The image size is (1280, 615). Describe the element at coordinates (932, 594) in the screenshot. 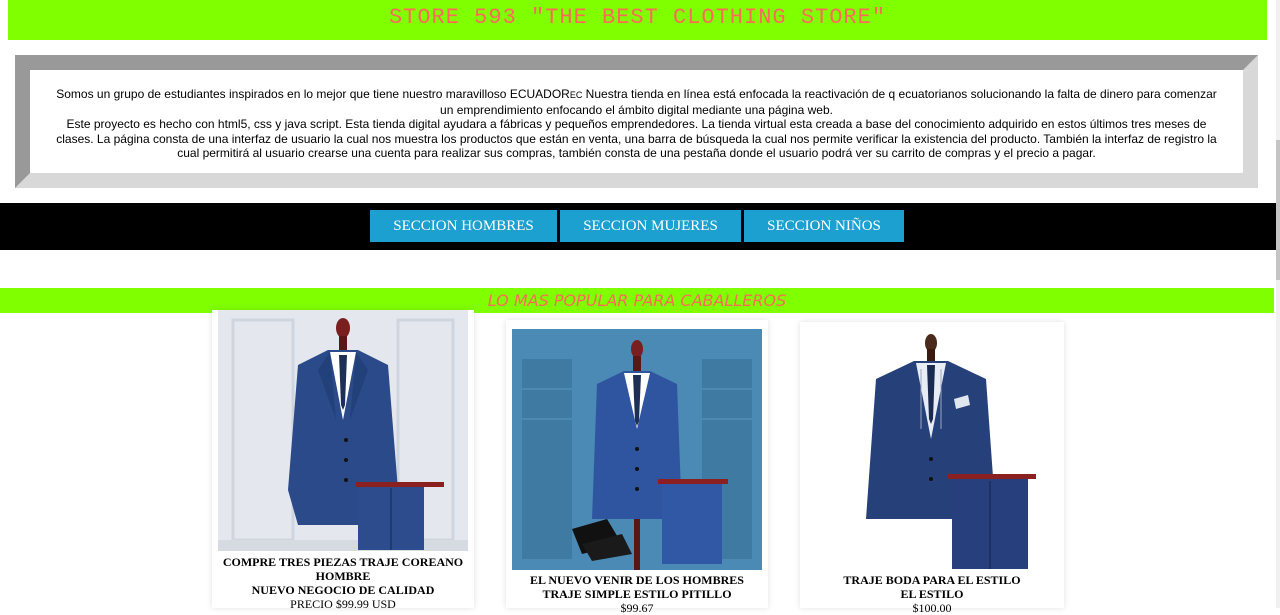

I see `product-title-line-2: EL ESTILO` at that location.